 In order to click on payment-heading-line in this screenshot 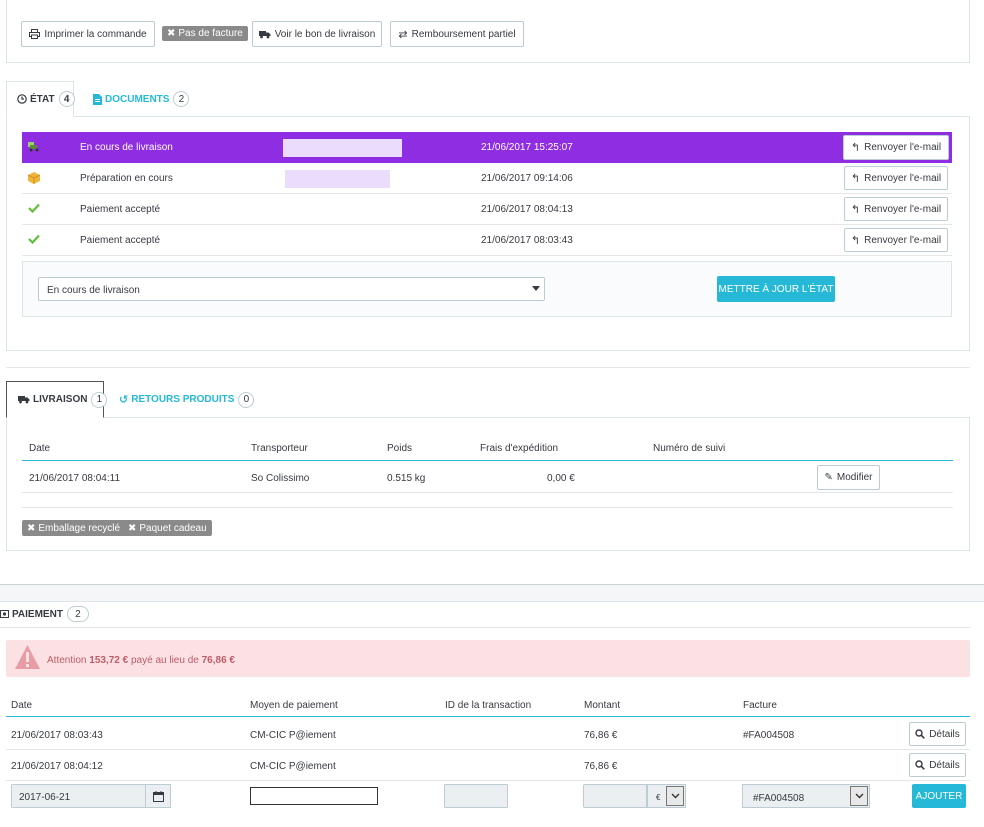, I will do `click(485, 627)`.